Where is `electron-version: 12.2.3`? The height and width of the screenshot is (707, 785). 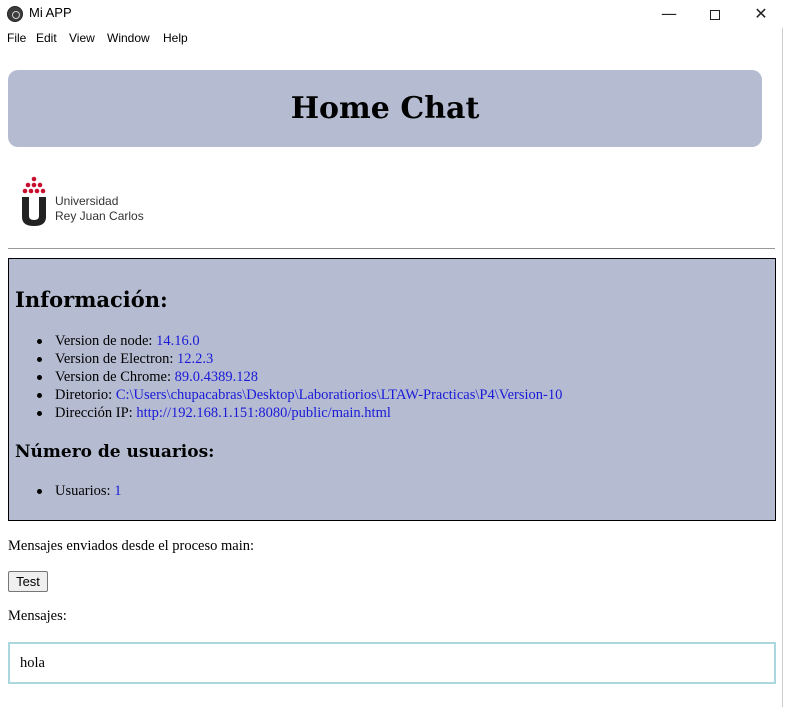 electron-version: 12.2.3 is located at coordinates (195, 359).